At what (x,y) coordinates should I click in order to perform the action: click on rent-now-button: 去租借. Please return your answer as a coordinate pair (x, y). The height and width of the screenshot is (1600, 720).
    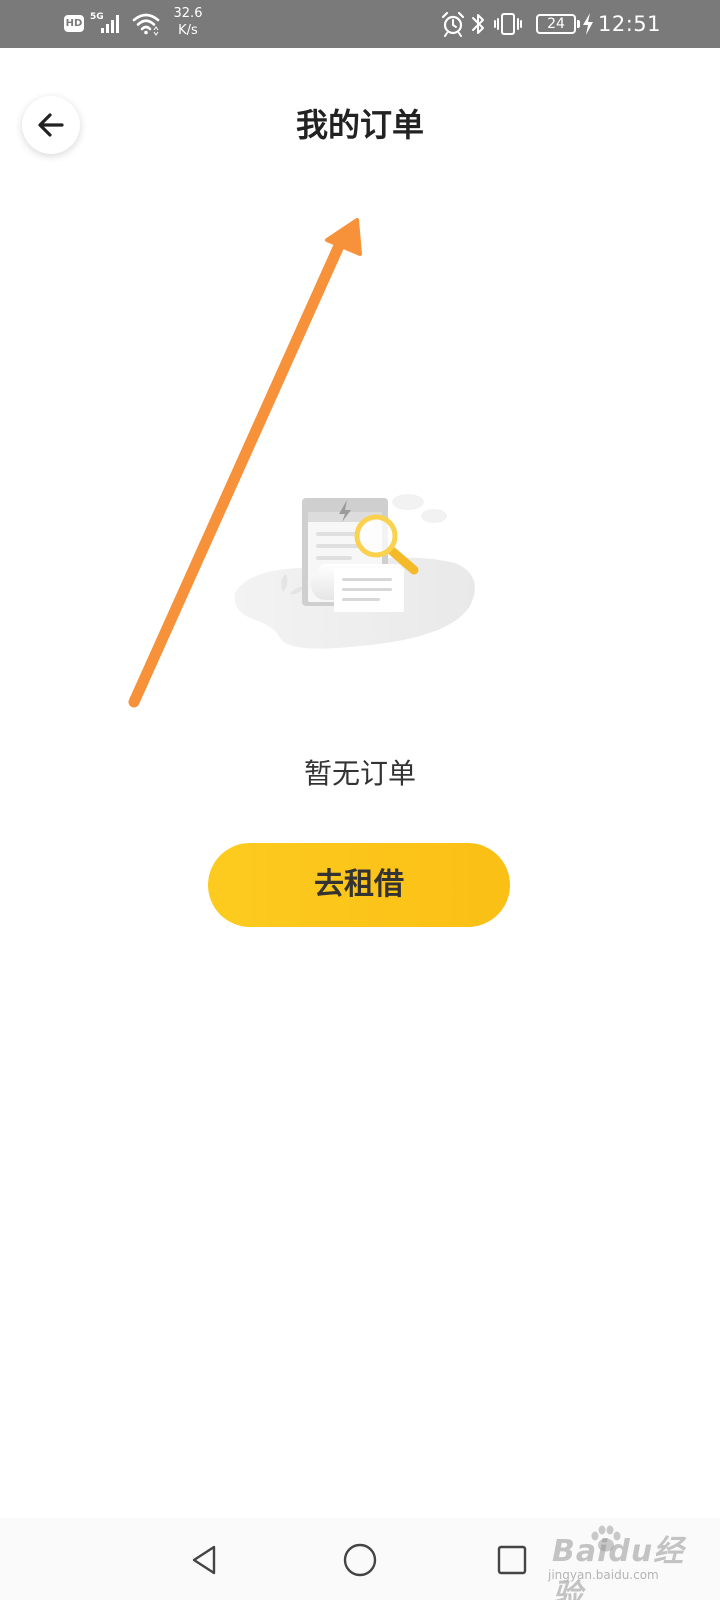
    Looking at the image, I should click on (359, 885).